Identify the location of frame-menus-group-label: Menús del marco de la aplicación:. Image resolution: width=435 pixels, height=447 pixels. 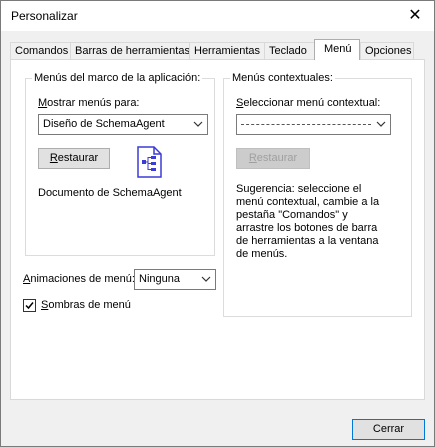
(117, 78).